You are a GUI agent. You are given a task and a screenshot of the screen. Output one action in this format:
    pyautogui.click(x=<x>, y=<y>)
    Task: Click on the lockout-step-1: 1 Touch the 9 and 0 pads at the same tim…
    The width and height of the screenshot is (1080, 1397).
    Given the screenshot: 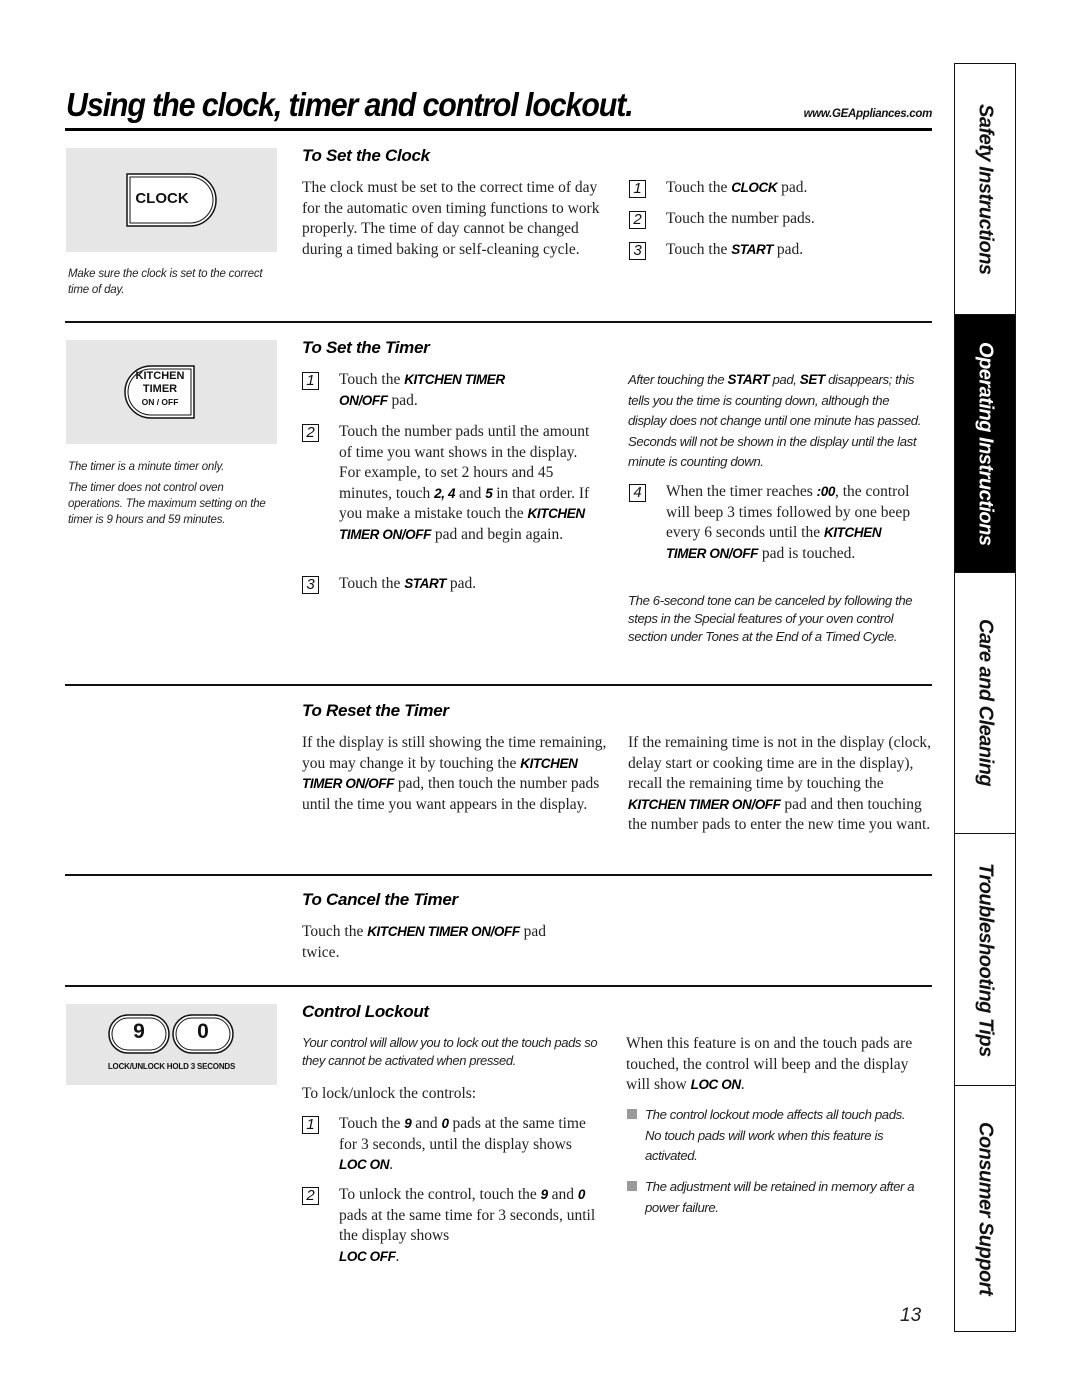 What is the action you would take?
    pyautogui.click(x=452, y=1145)
    